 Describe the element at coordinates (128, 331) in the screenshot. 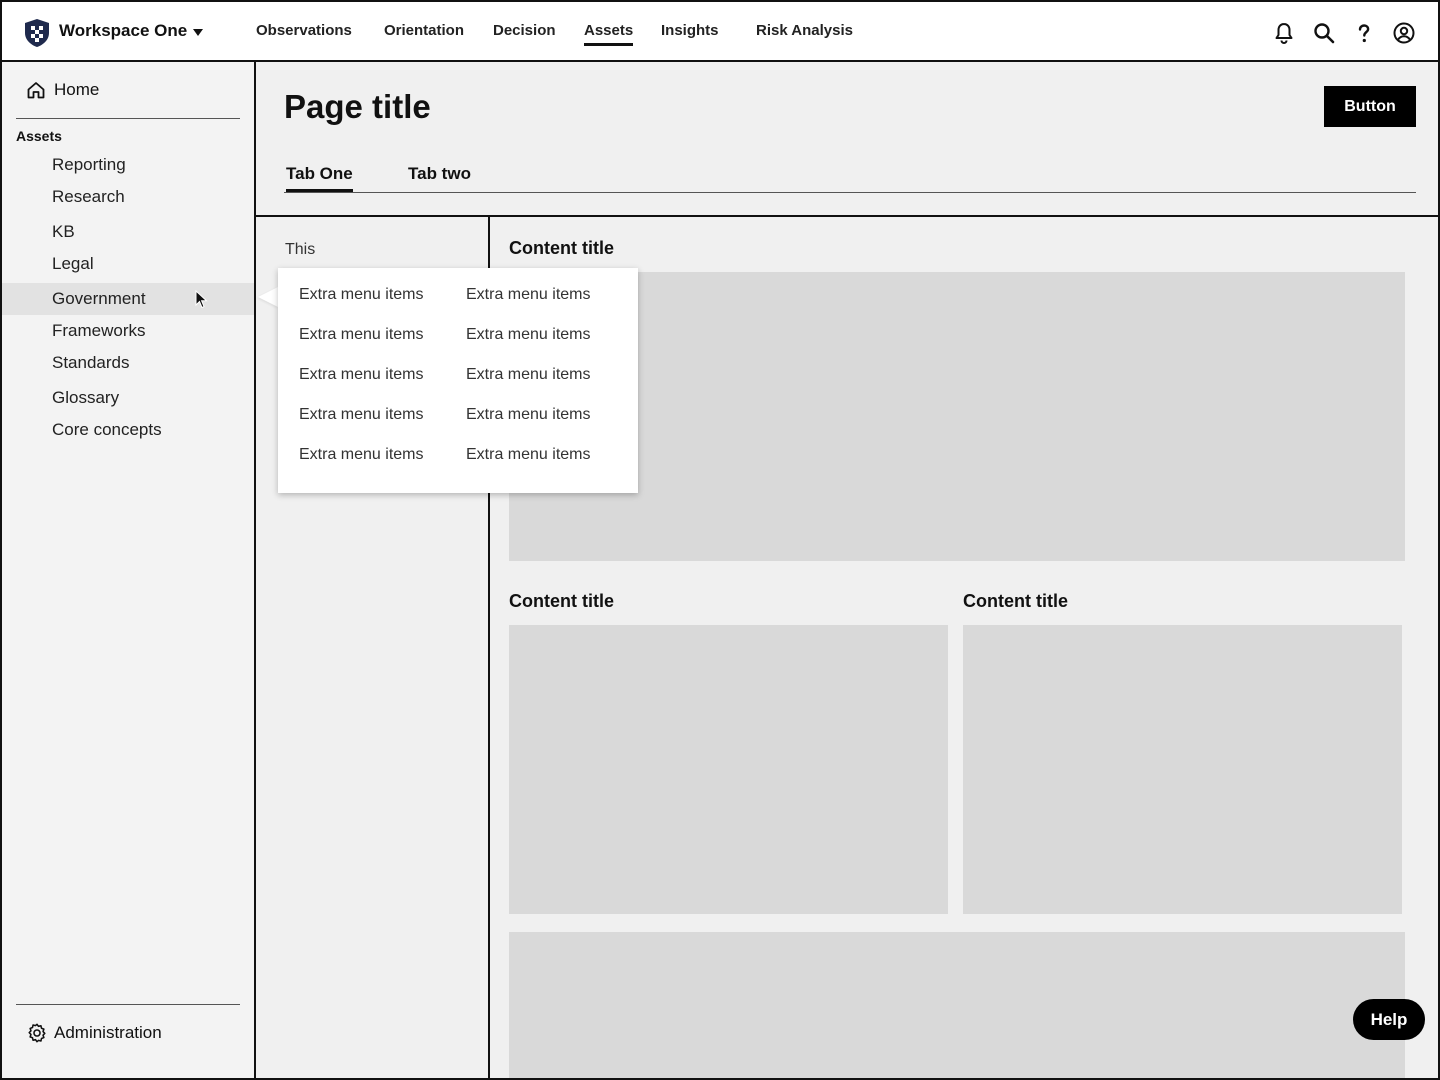

I see `sidebar-item-frameworks: Frameworks` at that location.